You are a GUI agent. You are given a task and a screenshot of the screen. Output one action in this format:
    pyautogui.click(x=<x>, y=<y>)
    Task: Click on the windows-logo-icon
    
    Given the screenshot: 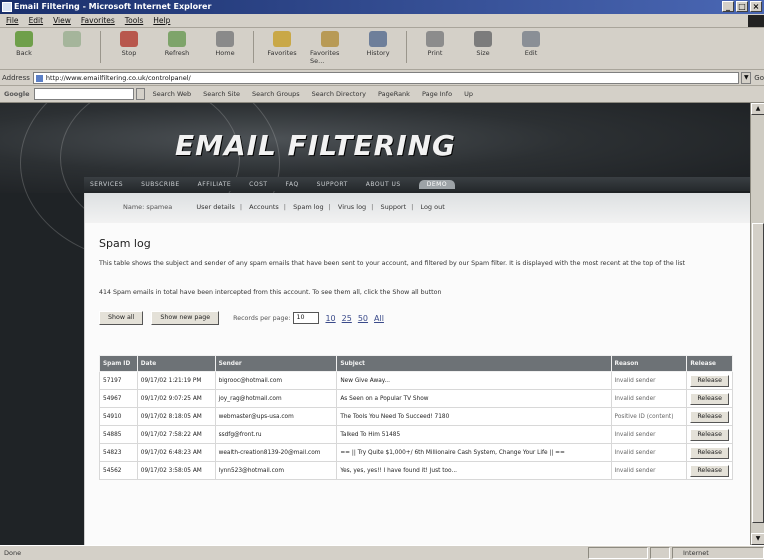 What is the action you would take?
    pyautogui.click(x=756, y=21)
    